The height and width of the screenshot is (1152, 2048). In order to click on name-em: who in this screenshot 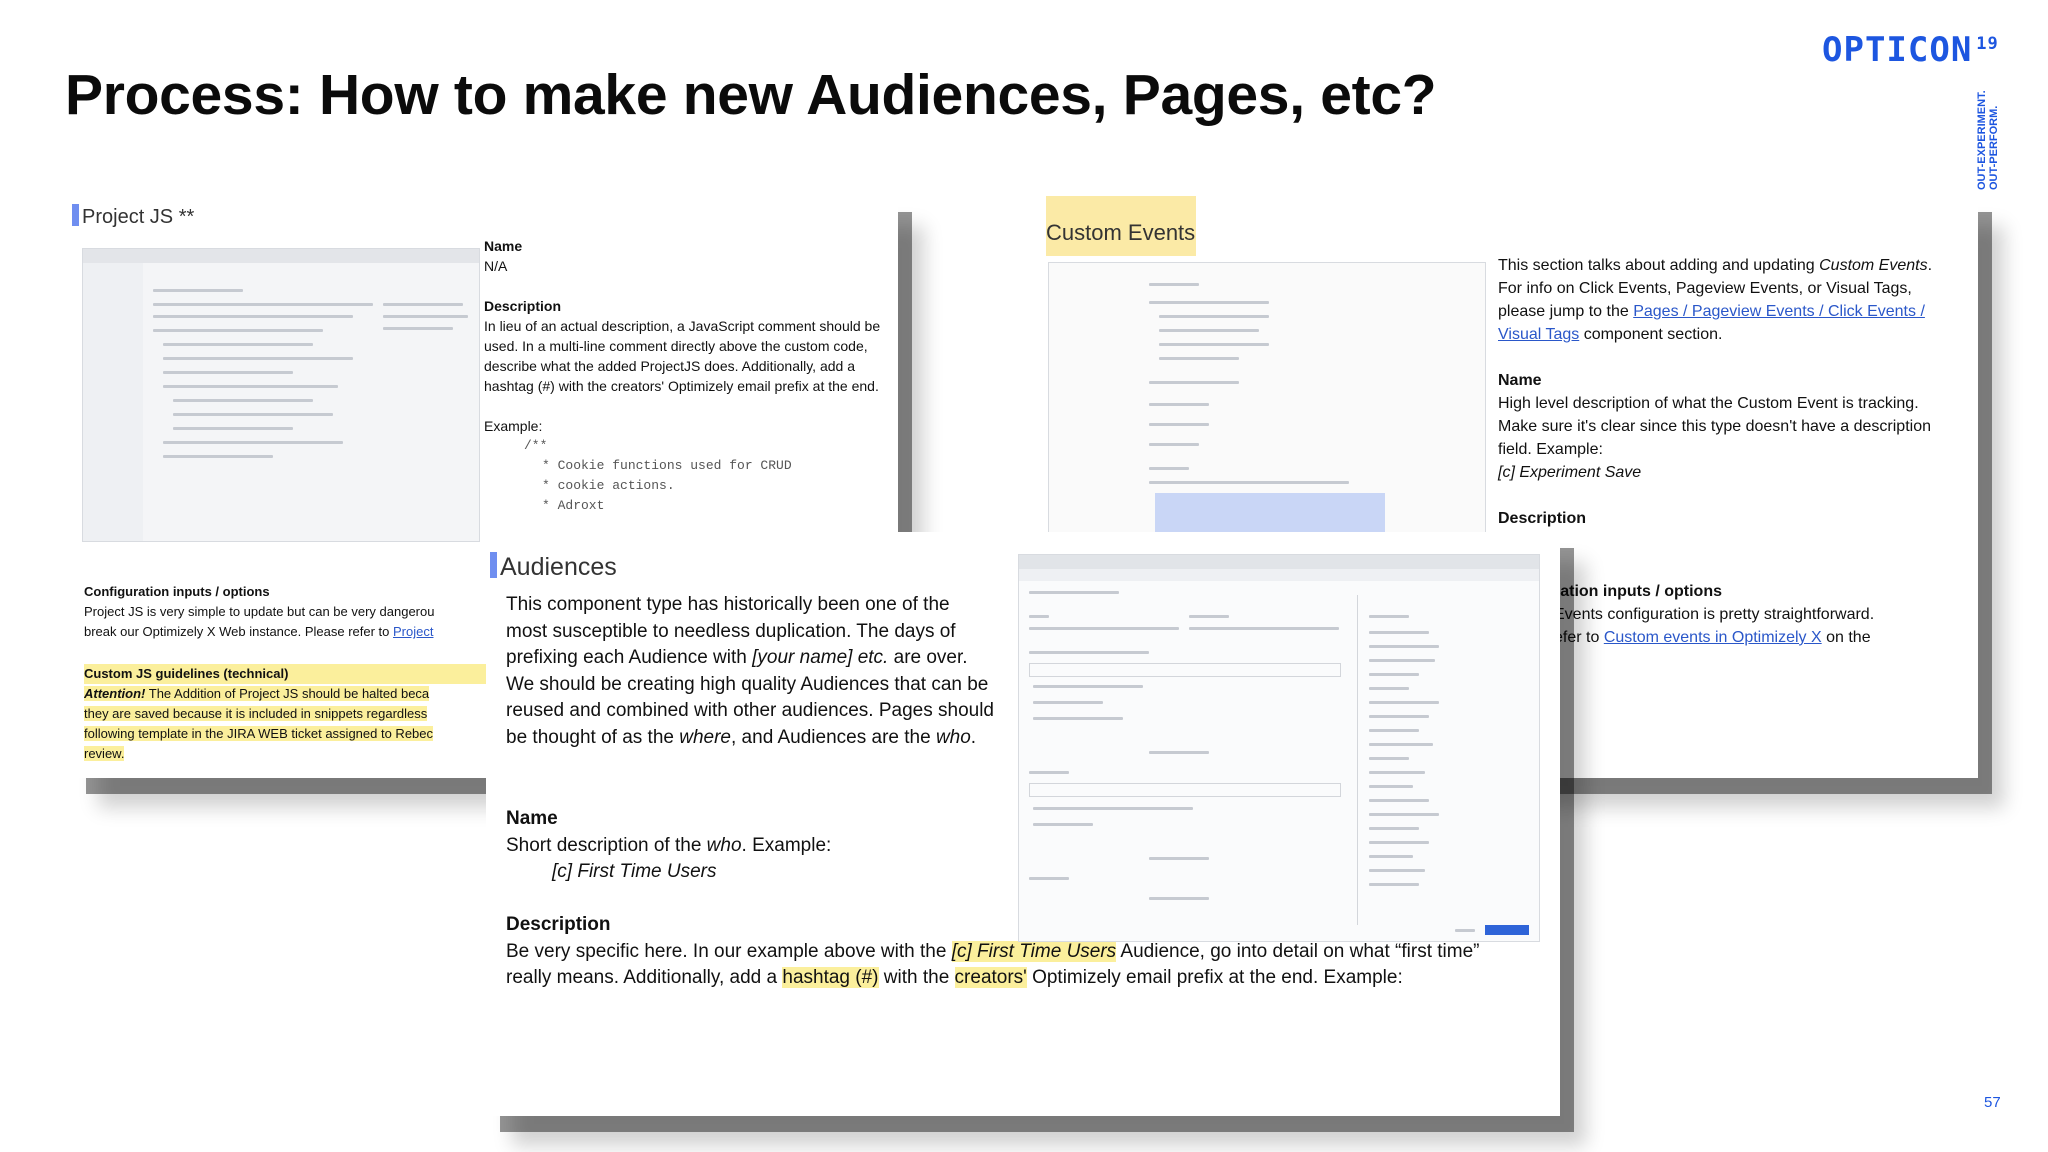, I will do `click(724, 845)`.